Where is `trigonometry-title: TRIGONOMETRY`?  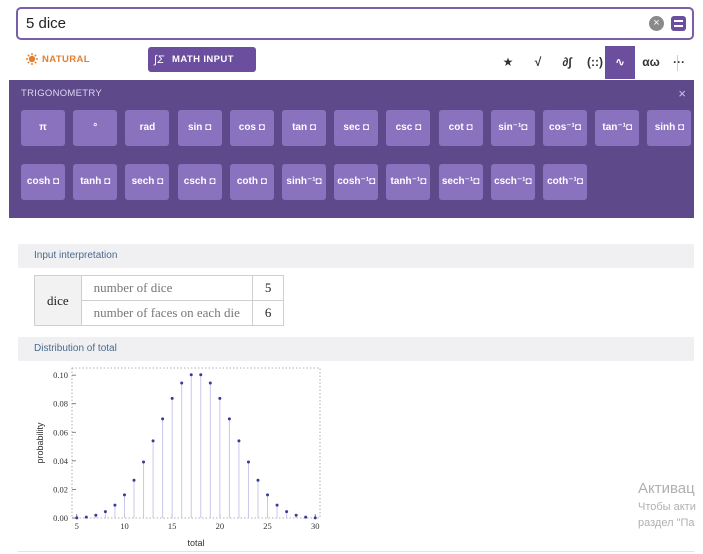
trigonometry-title: TRIGONOMETRY is located at coordinates (62, 93).